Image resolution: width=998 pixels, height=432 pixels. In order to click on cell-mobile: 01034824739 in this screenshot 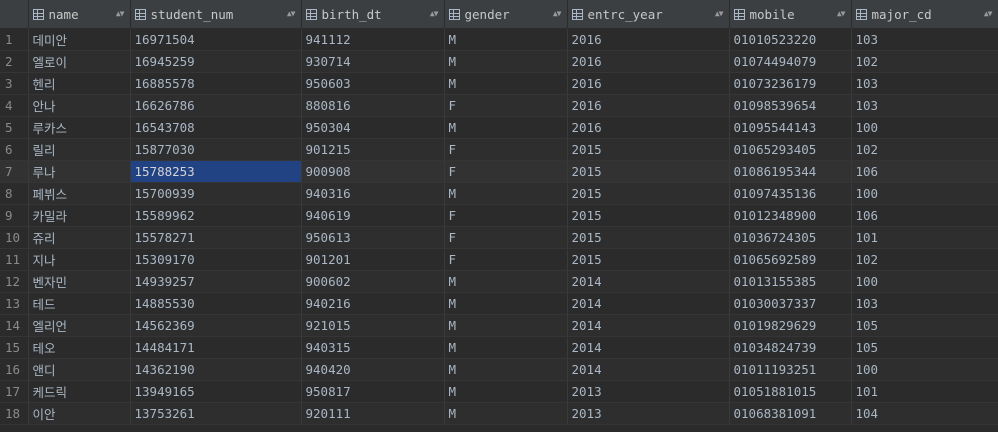, I will do `click(790, 347)`.